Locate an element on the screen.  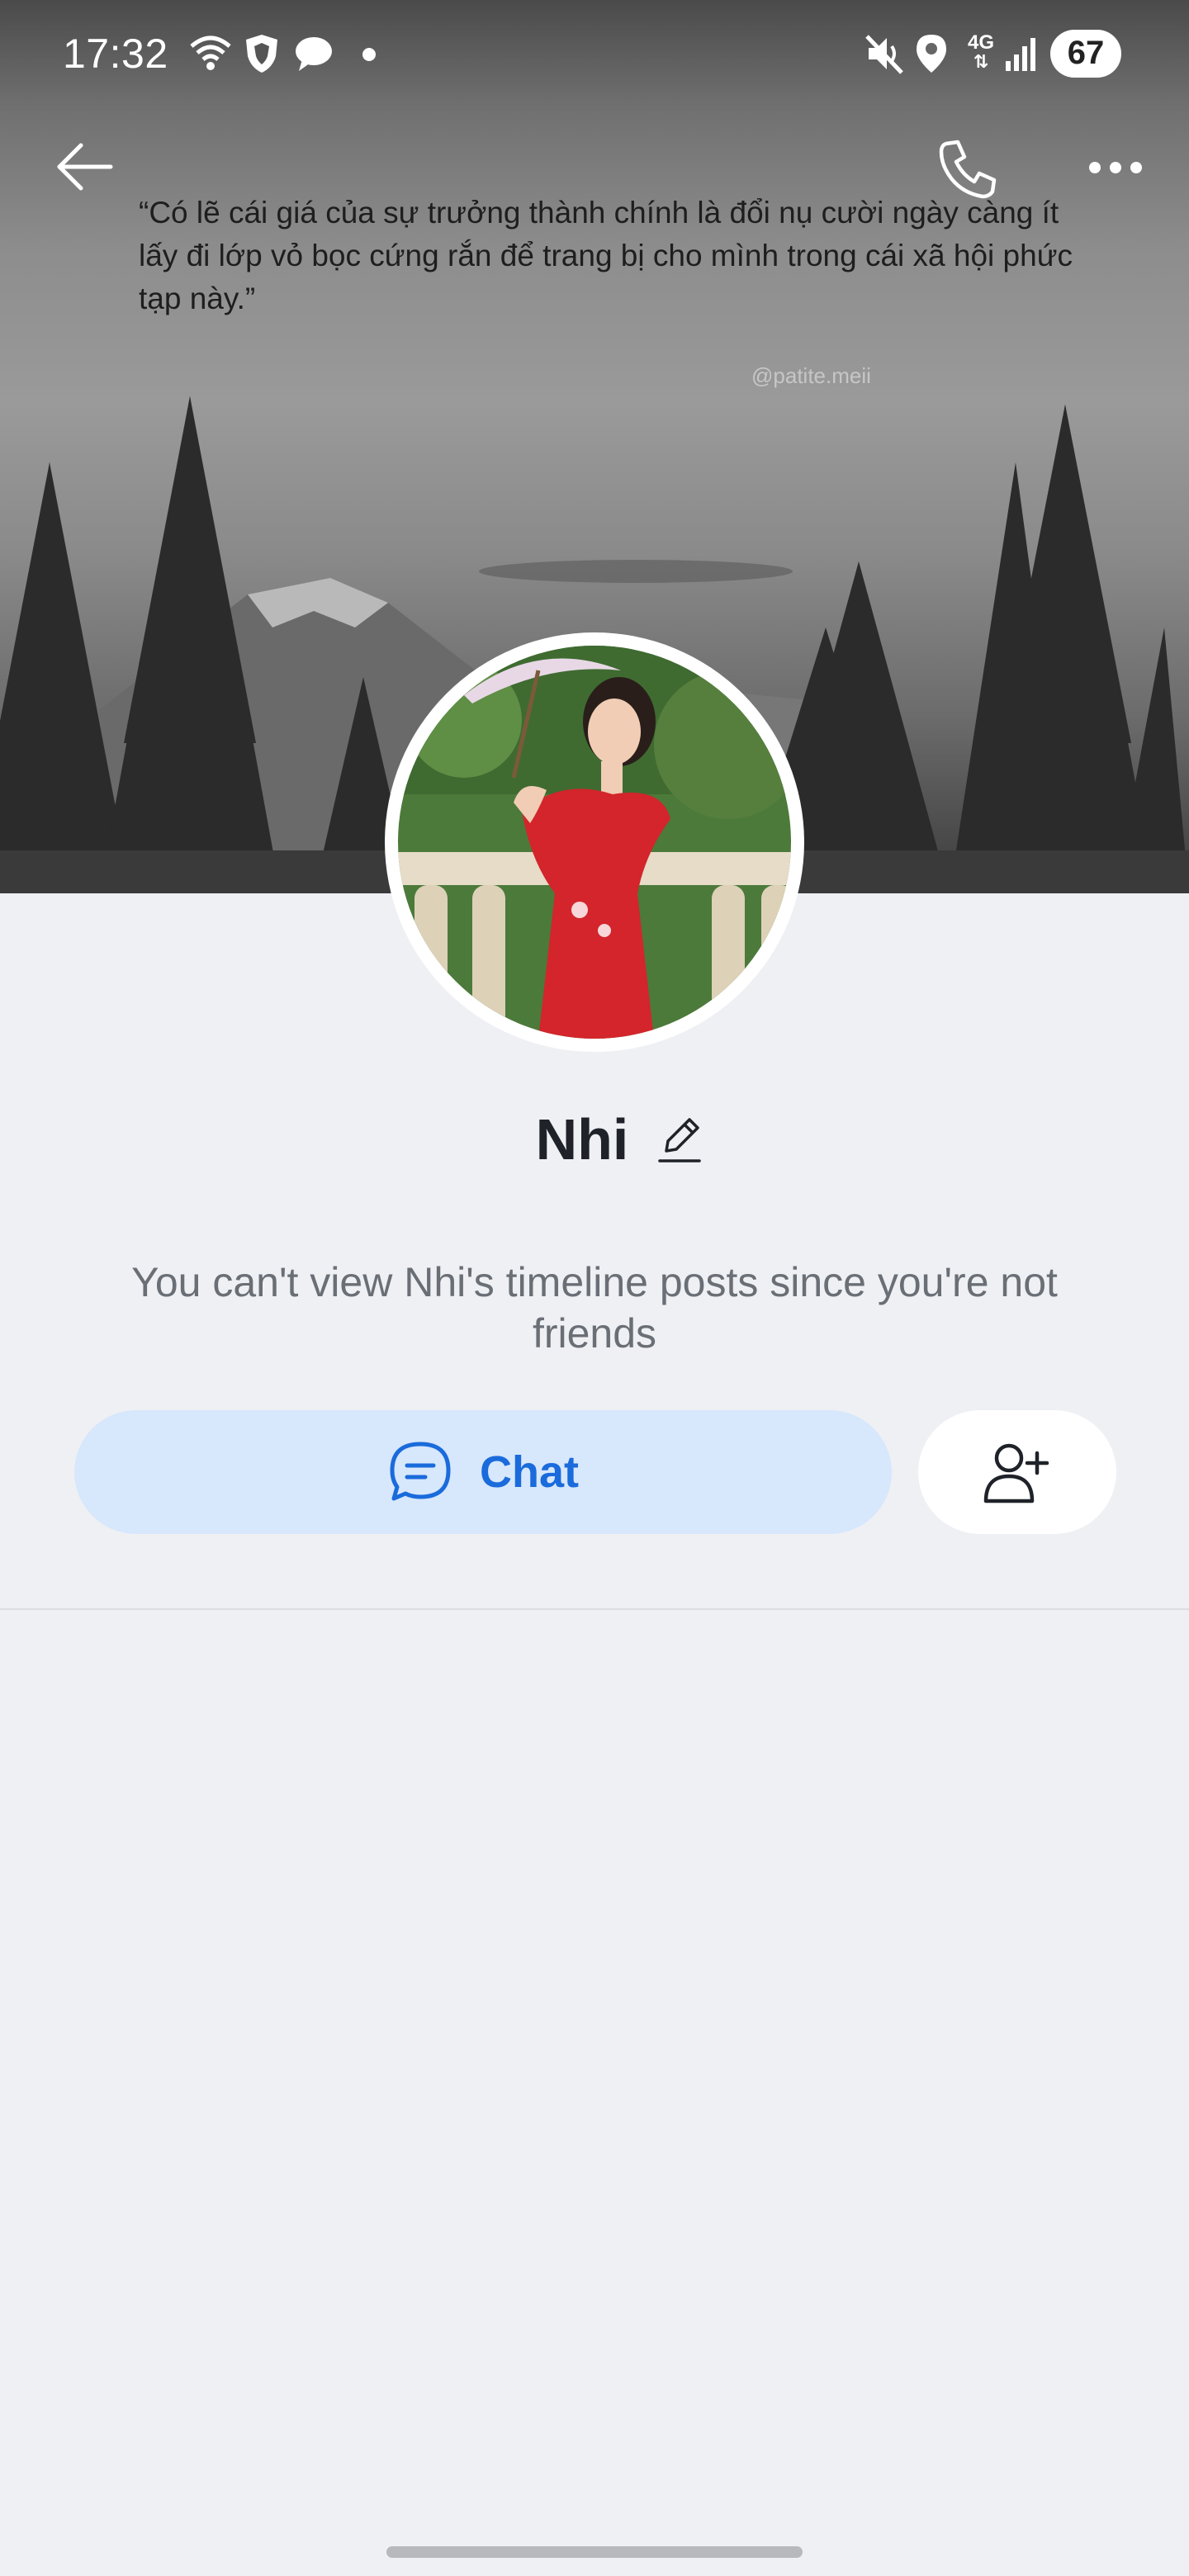
network-4g-icon: 4G ⇅ is located at coordinates (980, 51).